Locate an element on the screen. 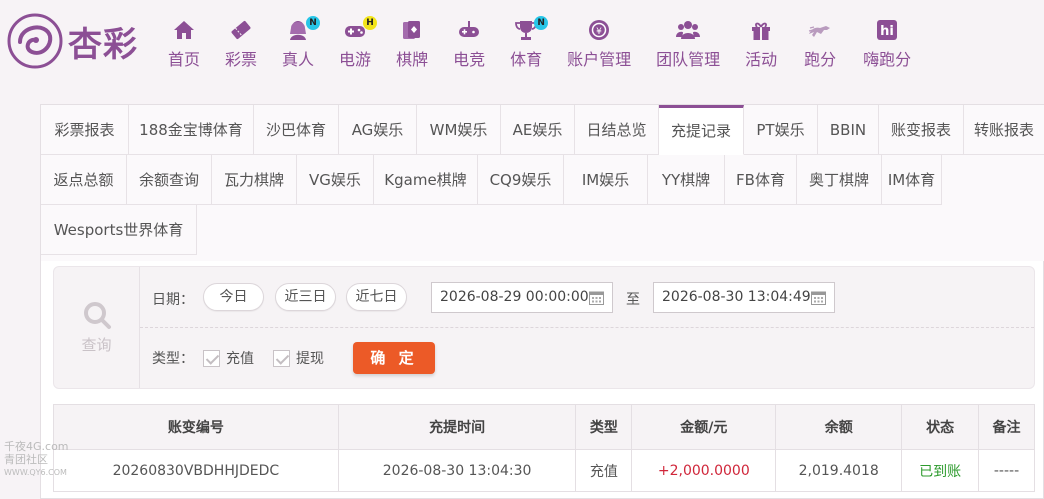 Image resolution: width=1044 pixels, height=499 pixels. type-withdraw-checkbox: 提现 is located at coordinates (298, 358).